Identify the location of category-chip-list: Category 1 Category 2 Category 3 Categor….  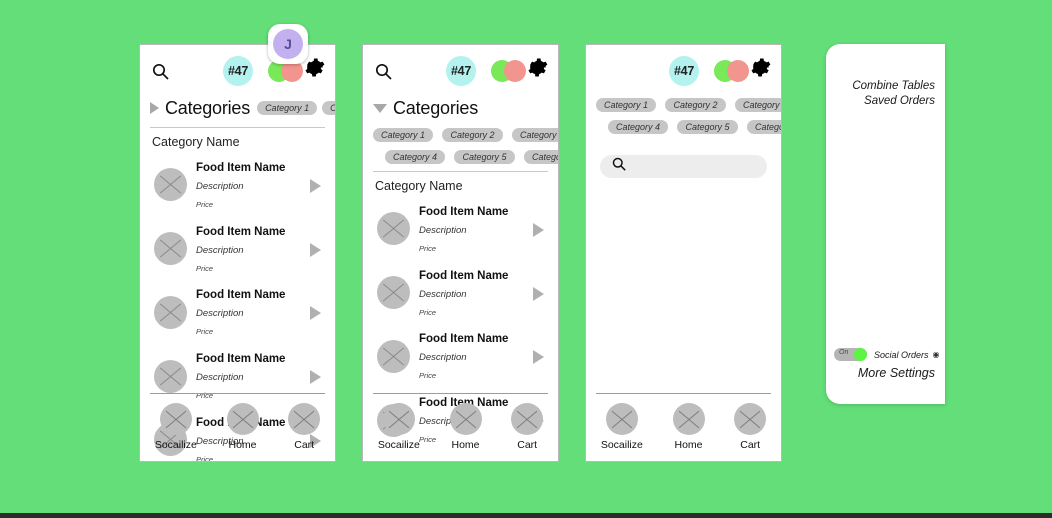
(460, 143).